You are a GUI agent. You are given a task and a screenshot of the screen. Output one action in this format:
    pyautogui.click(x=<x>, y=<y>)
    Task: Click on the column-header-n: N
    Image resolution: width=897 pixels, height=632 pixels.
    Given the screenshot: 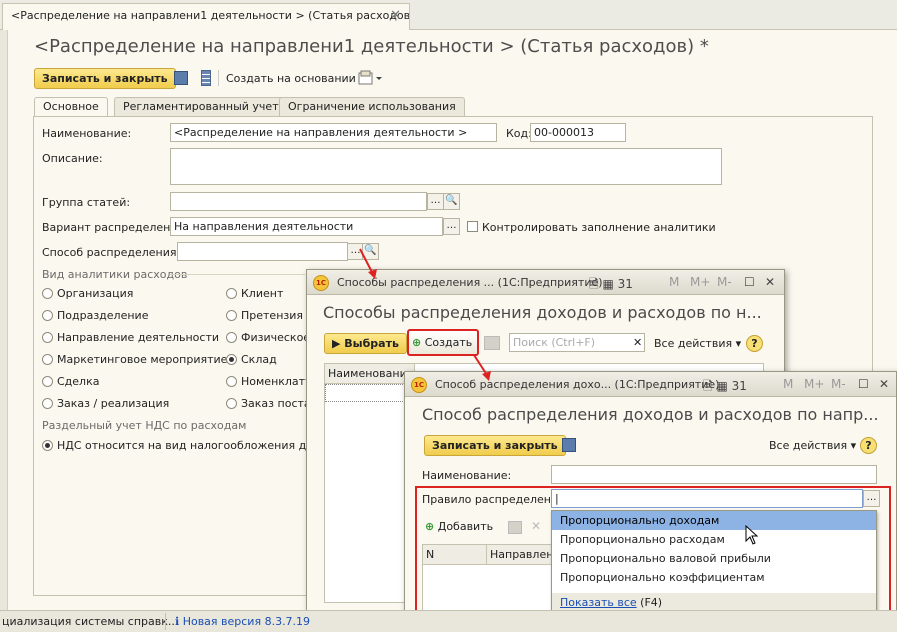 What is the action you would take?
    pyautogui.click(x=455, y=555)
    